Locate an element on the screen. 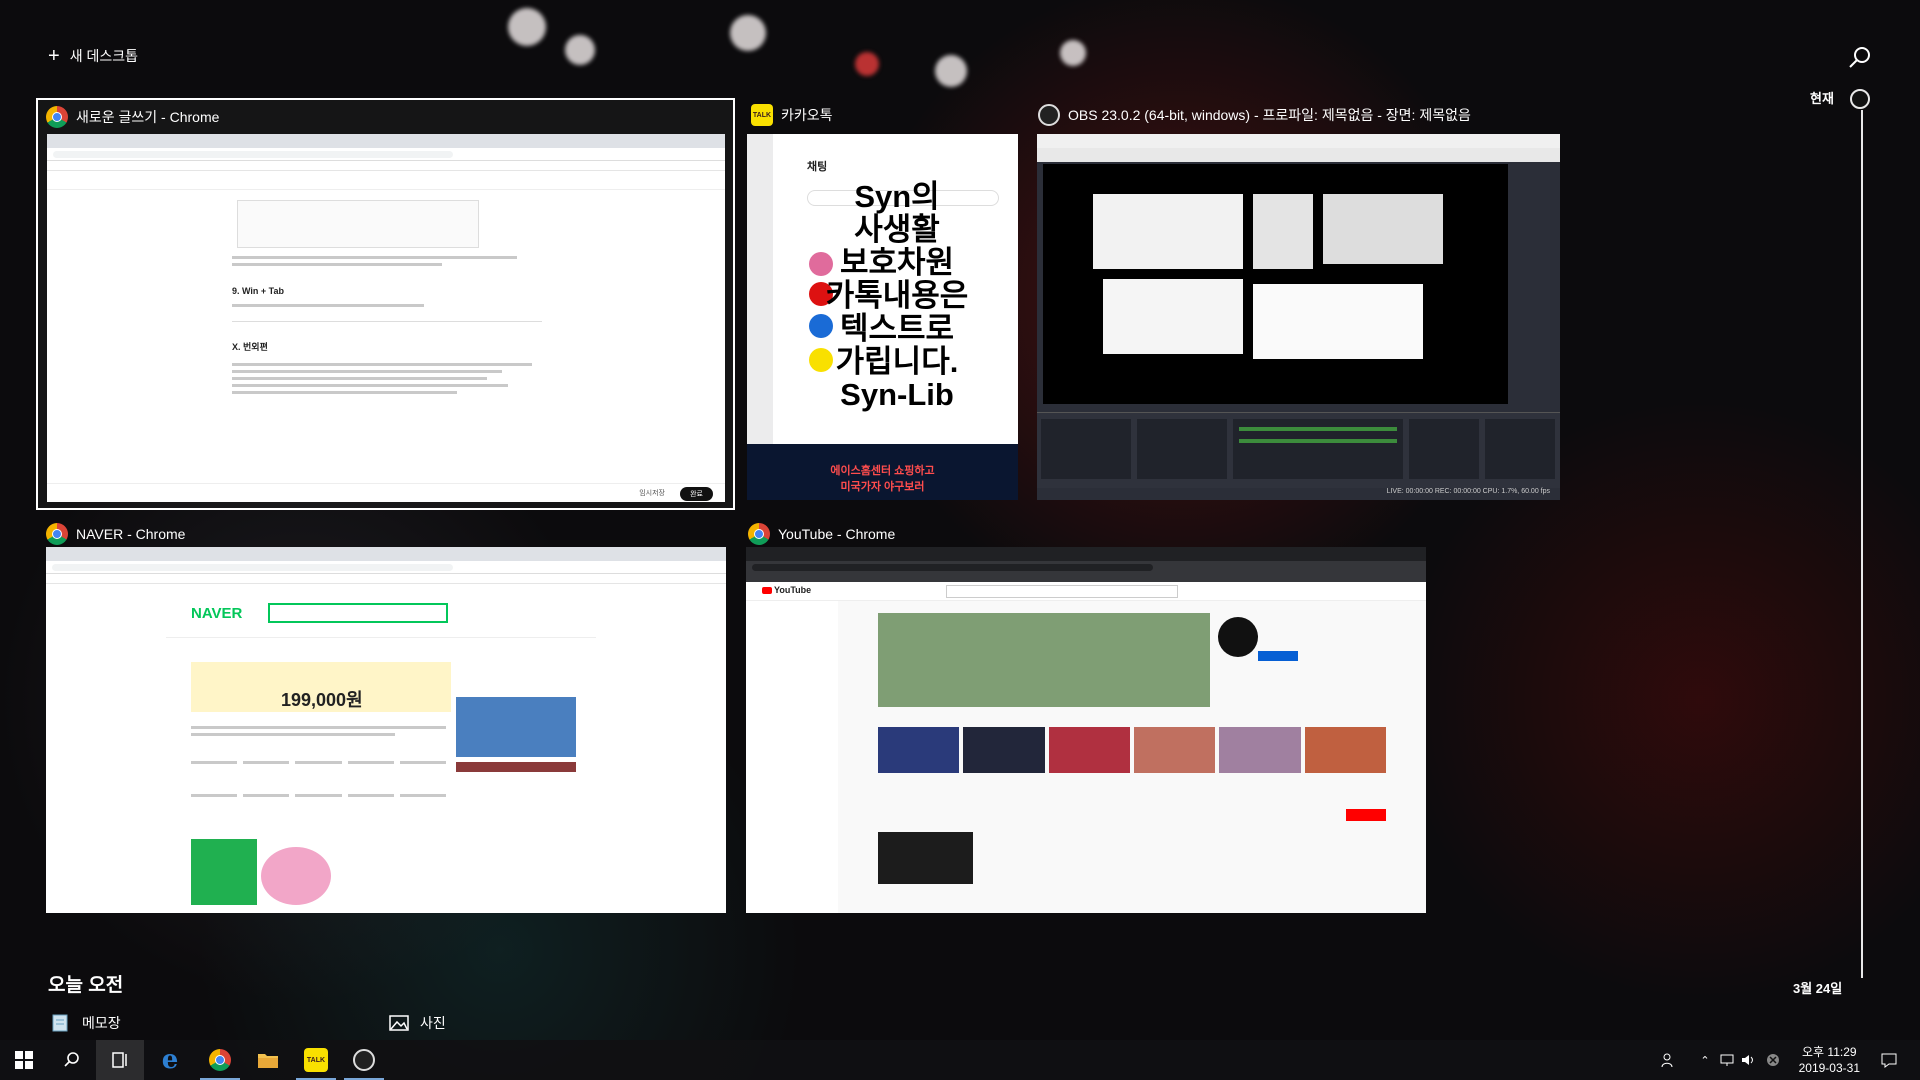 The width and height of the screenshot is (1920, 1080). youtube-logo: YouTube is located at coordinates (793, 590).